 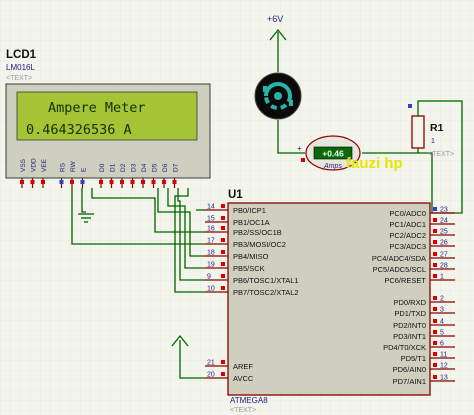 I want to click on mcu-pin-label: PB3/MOSI/OC2, so click(x=259, y=244).